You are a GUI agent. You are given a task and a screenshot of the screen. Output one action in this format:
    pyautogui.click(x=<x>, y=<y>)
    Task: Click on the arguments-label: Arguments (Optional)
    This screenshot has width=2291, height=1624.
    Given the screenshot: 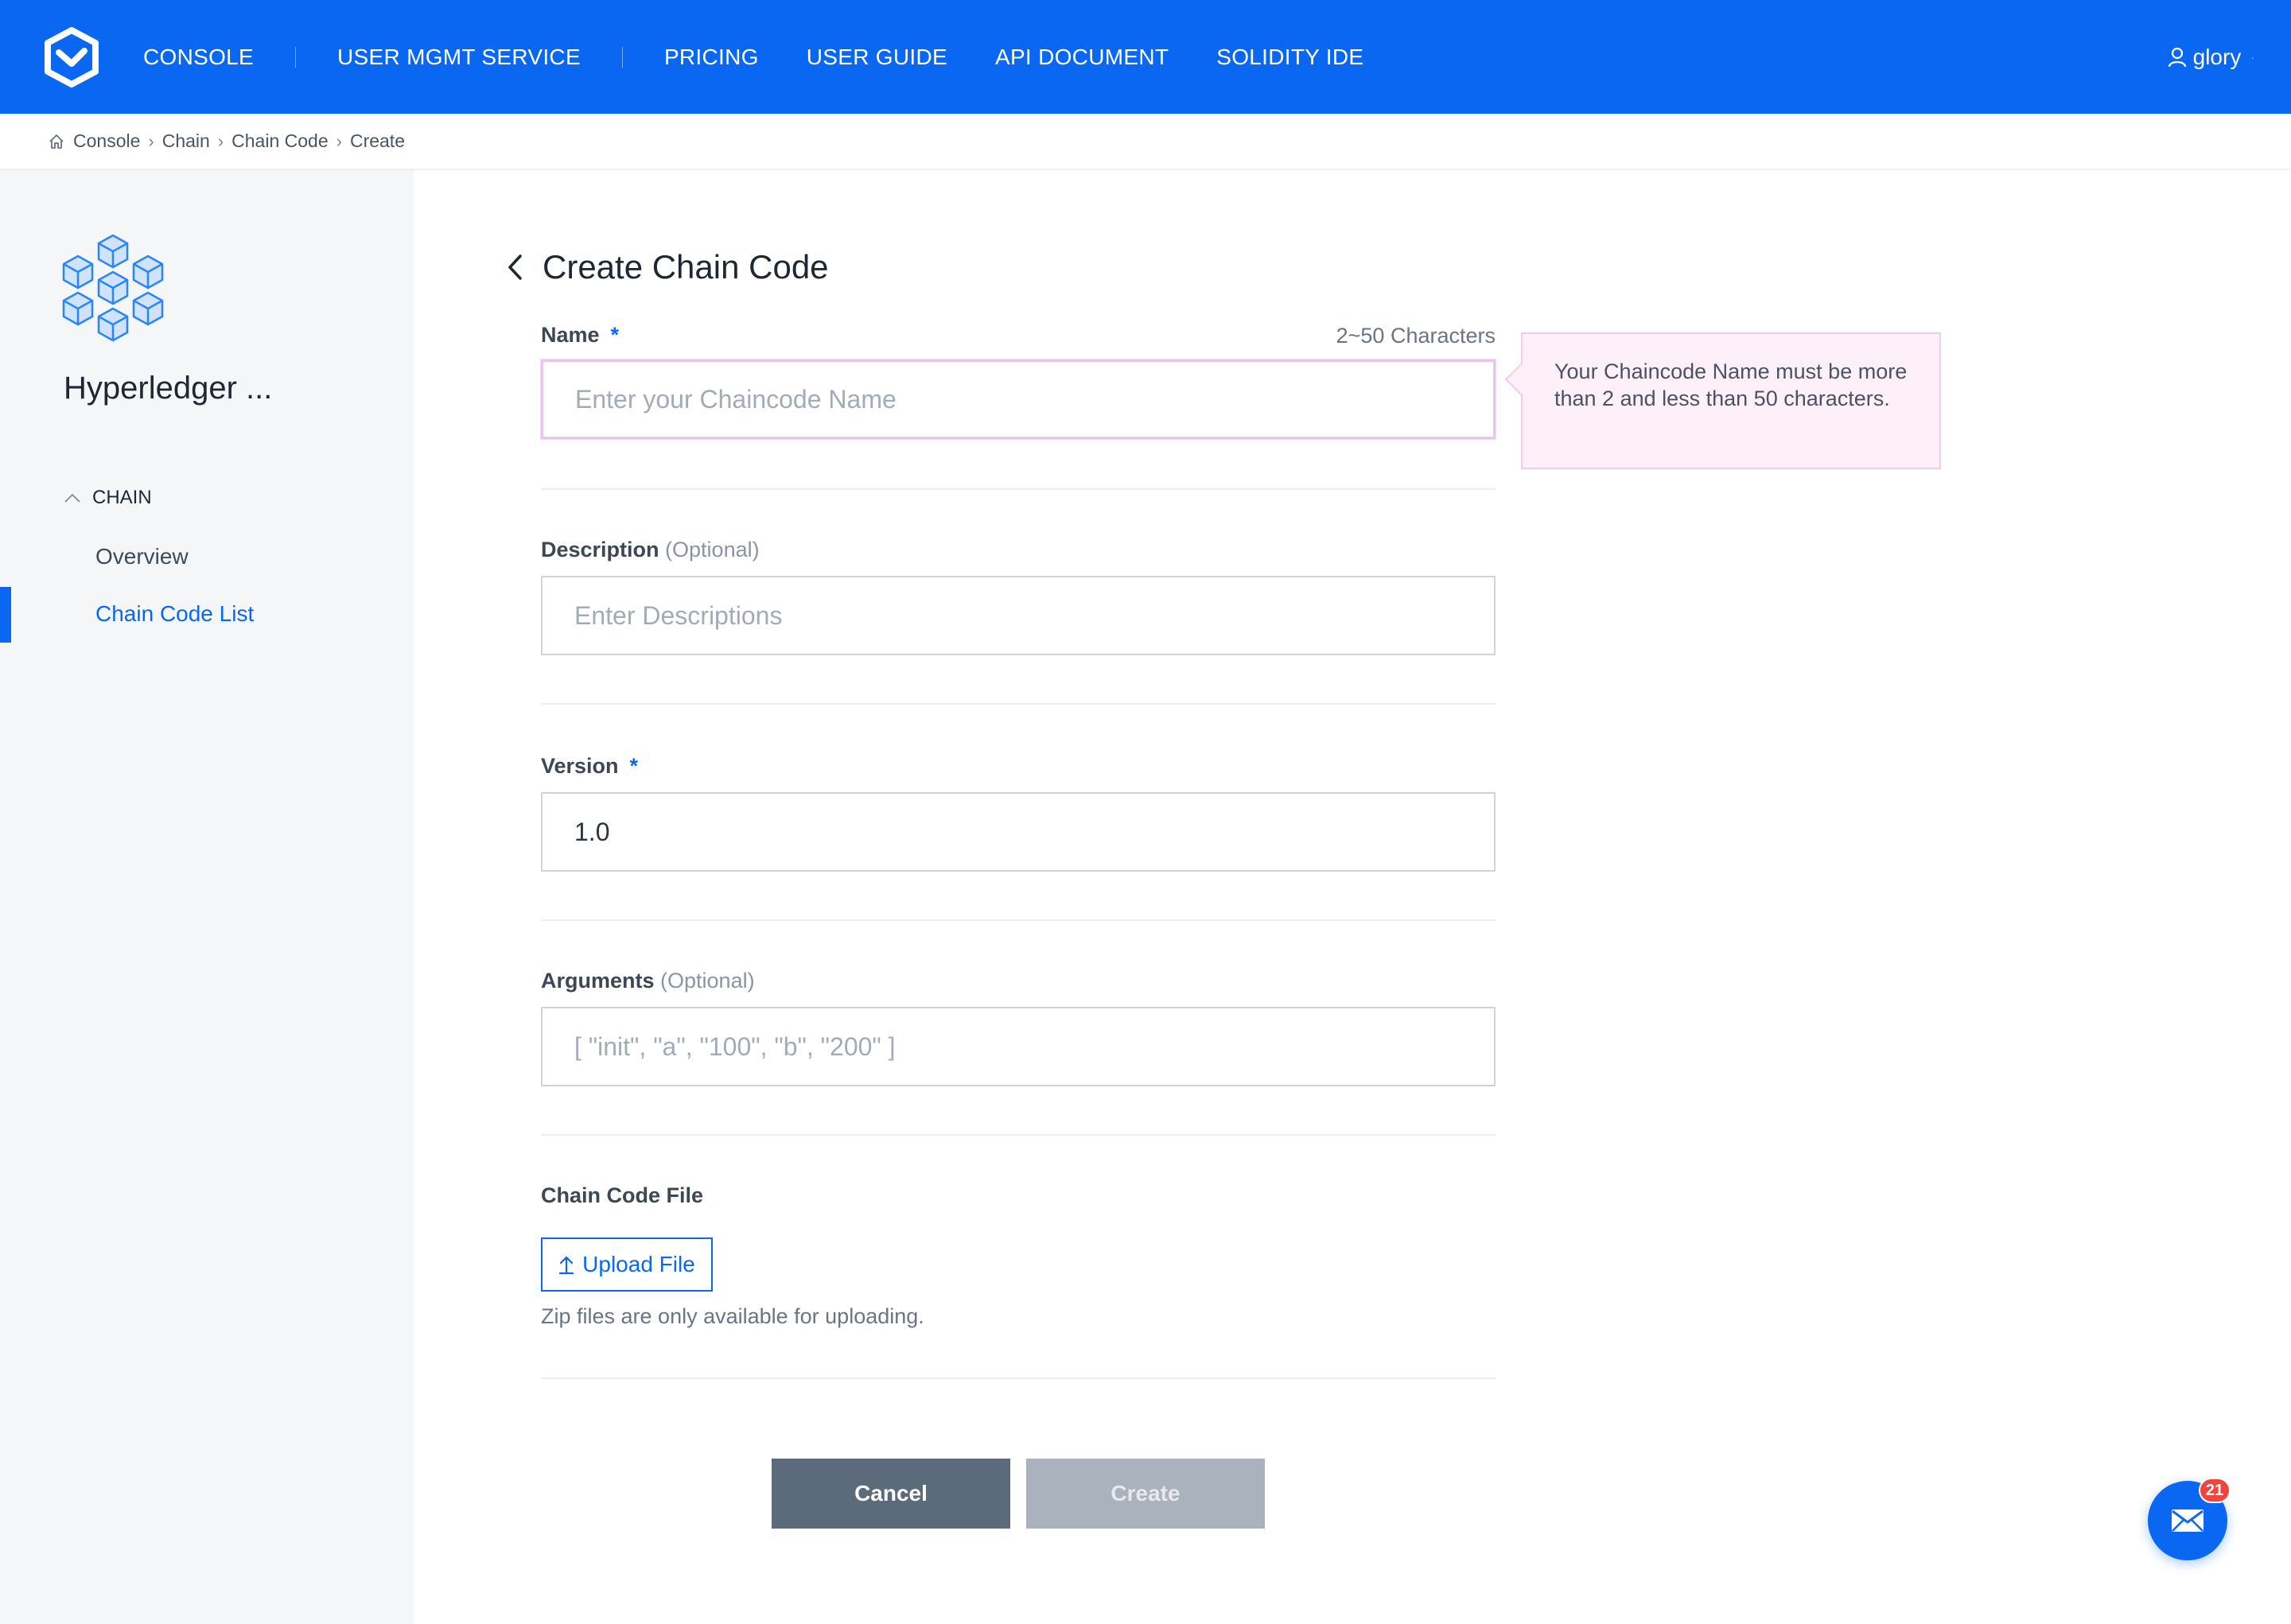 What is the action you would take?
    pyautogui.click(x=648, y=981)
    